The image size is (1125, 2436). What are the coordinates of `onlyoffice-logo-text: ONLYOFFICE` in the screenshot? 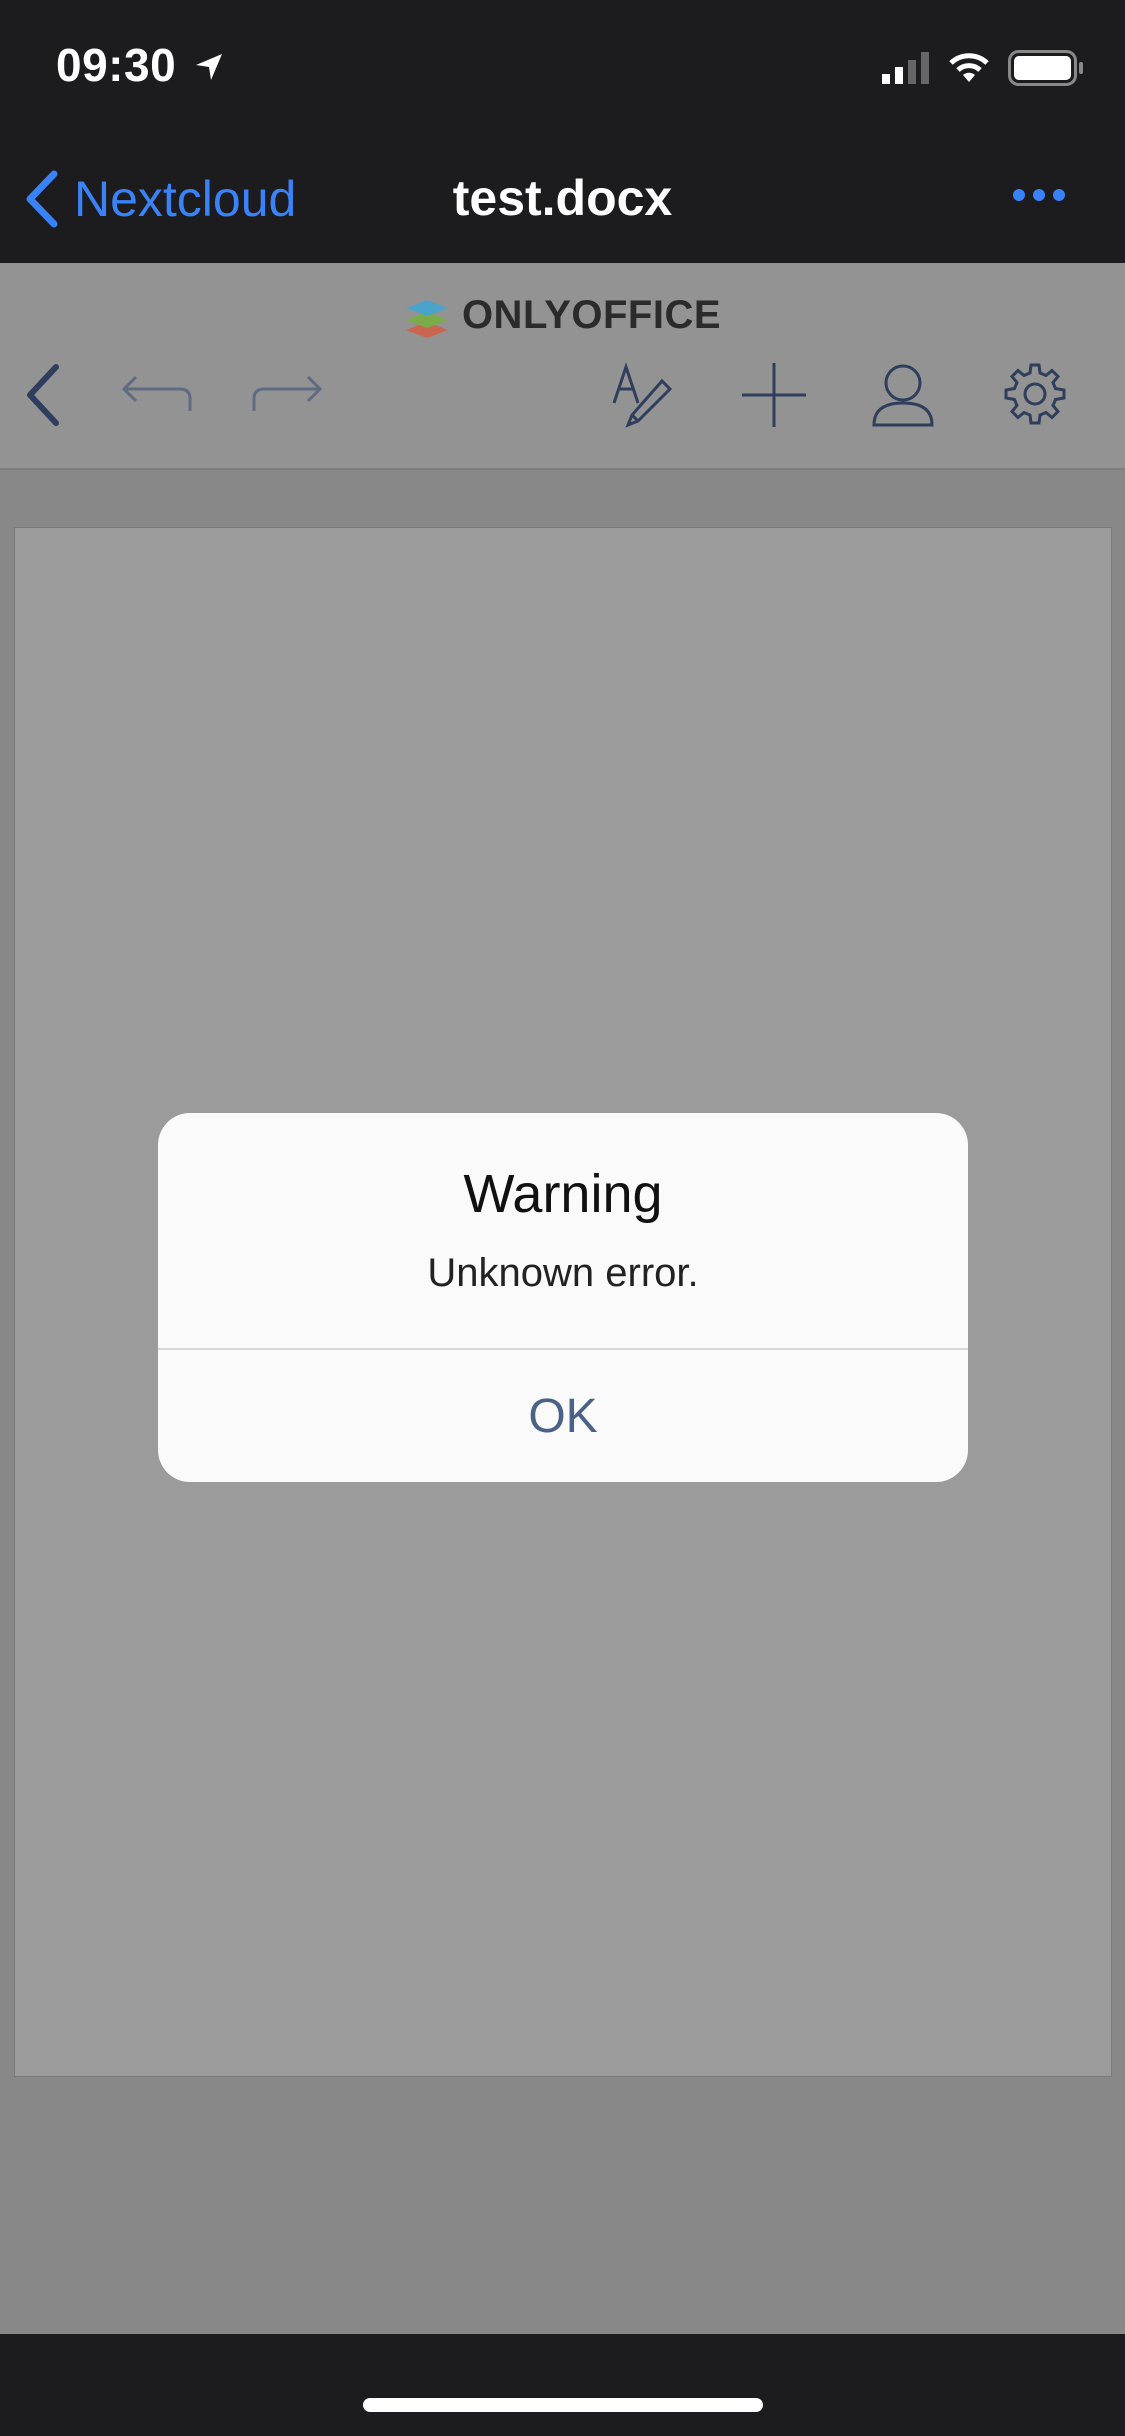 It's located at (591, 315).